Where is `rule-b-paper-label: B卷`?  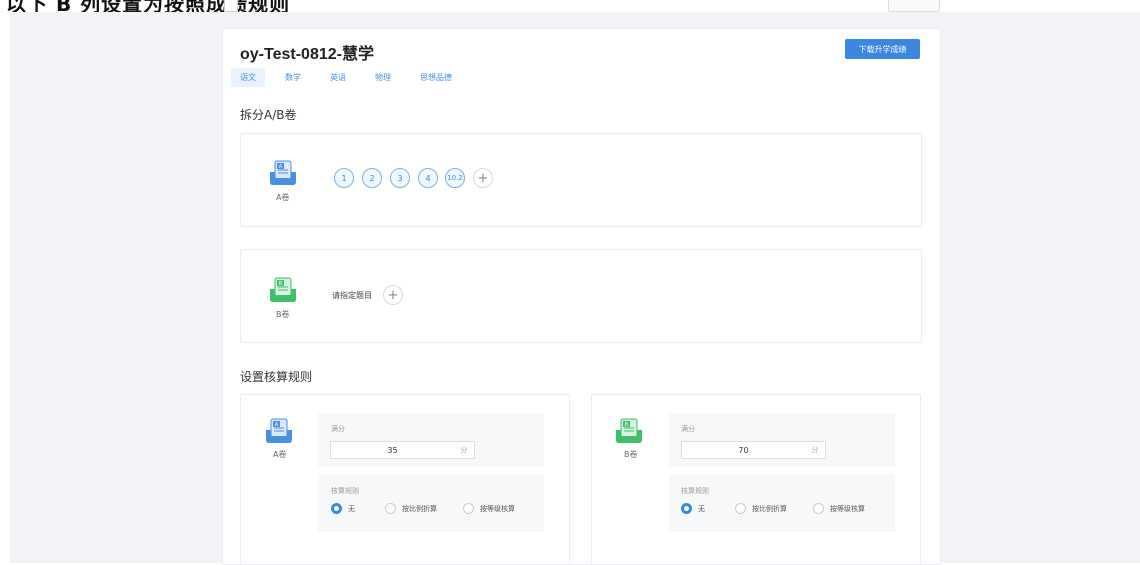
rule-b-paper-label: B卷 is located at coordinates (631, 454).